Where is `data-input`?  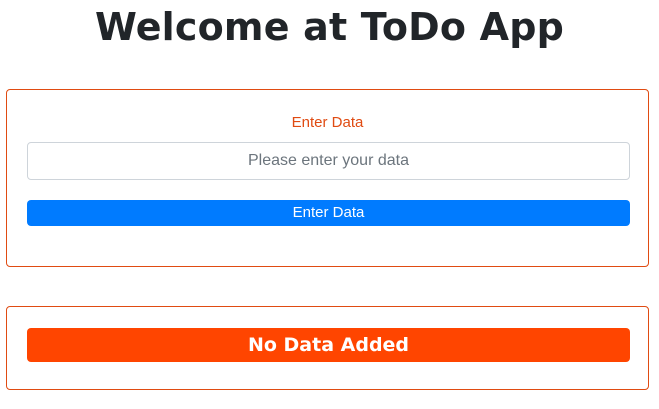
data-input is located at coordinates (328, 161).